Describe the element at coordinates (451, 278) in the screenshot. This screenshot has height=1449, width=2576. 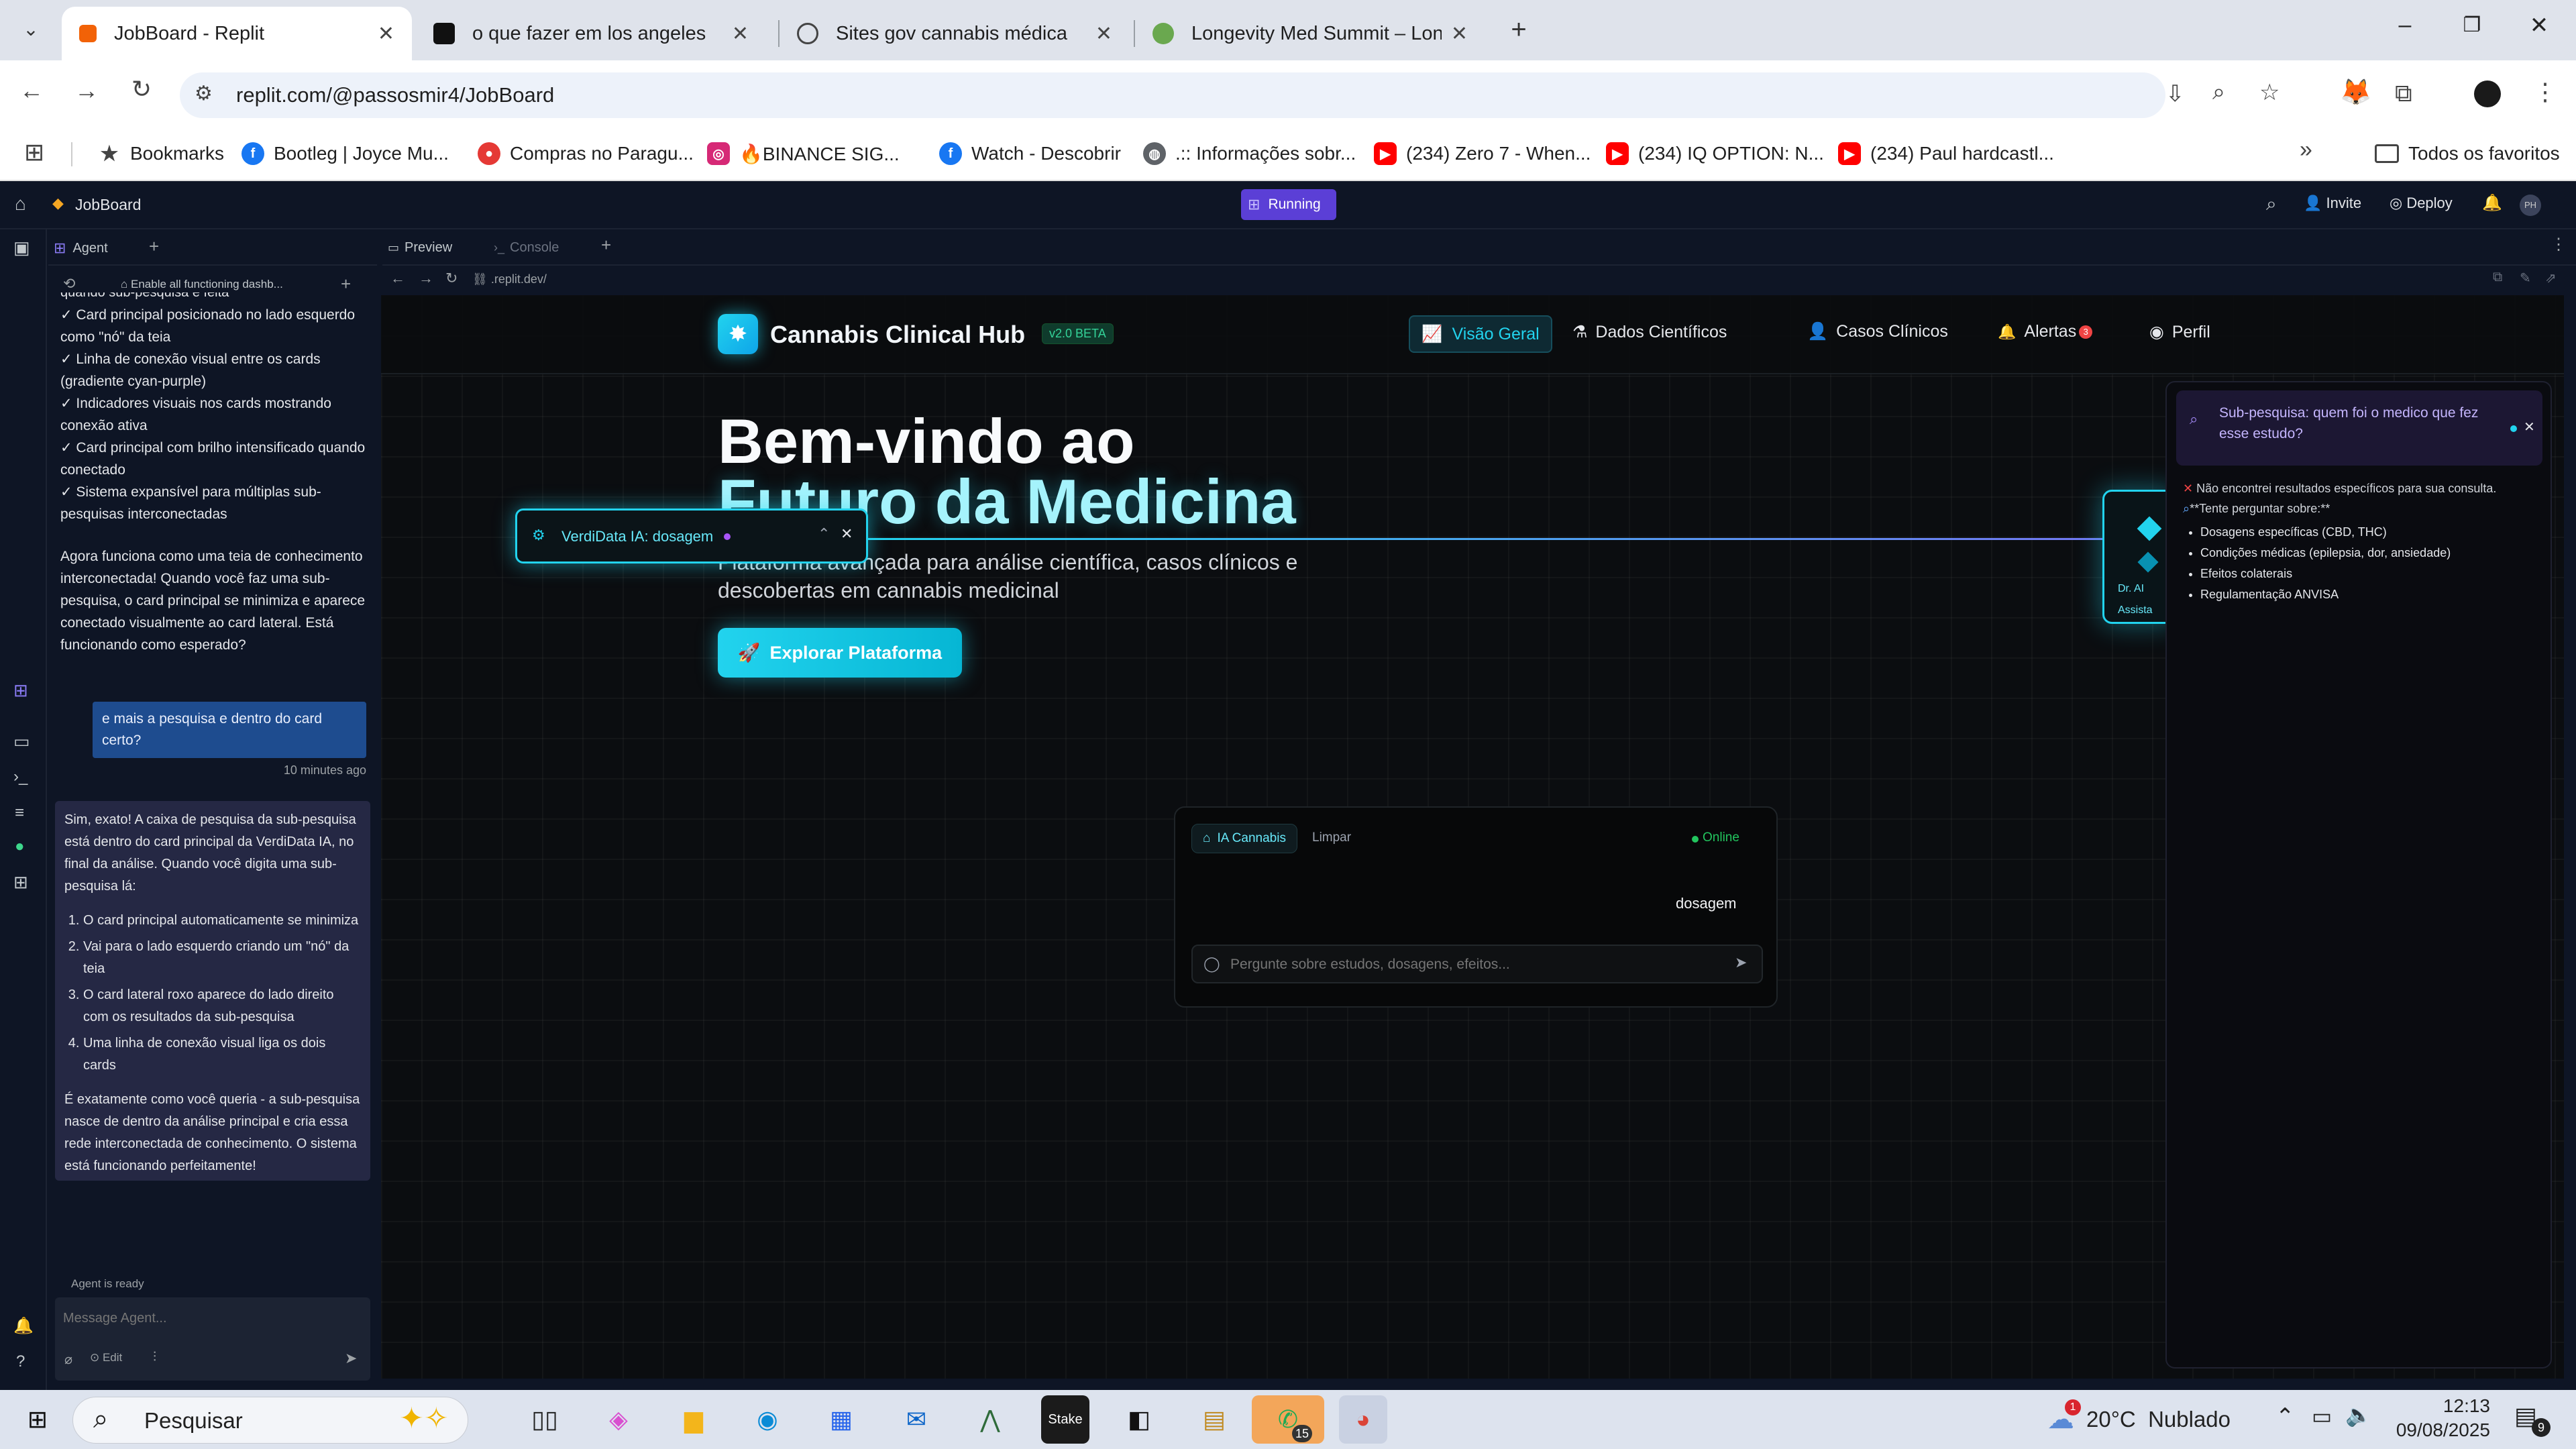
I see `preview-reload-icon: ↻` at that location.